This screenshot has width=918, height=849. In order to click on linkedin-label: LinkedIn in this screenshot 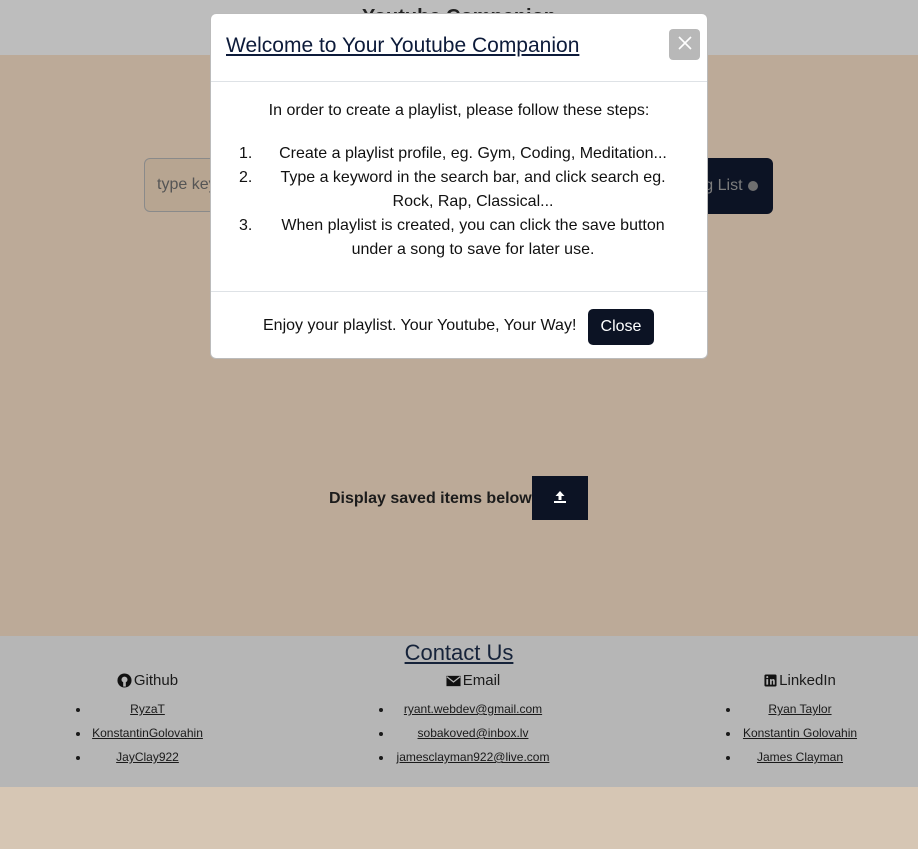, I will do `click(807, 680)`.